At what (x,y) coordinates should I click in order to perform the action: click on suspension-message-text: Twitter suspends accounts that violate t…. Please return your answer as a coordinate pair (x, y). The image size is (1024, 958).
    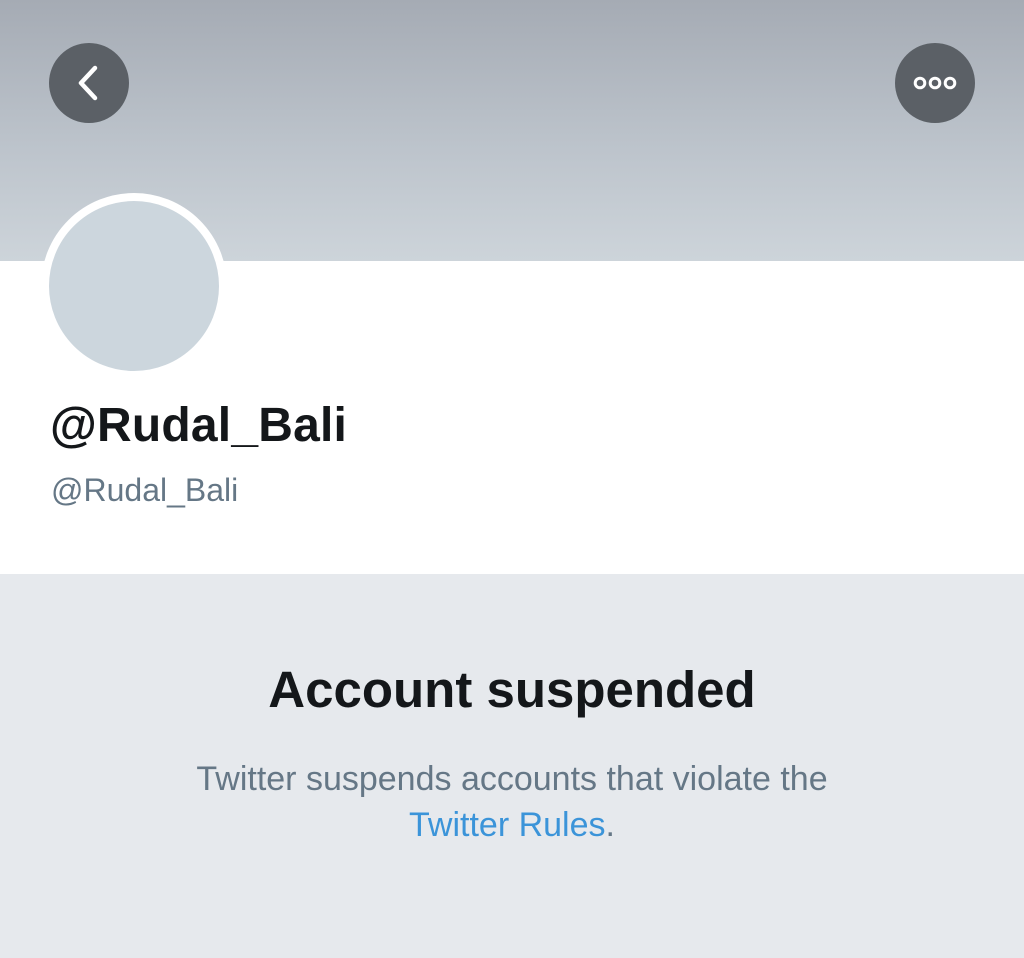
    Looking at the image, I should click on (512, 779).